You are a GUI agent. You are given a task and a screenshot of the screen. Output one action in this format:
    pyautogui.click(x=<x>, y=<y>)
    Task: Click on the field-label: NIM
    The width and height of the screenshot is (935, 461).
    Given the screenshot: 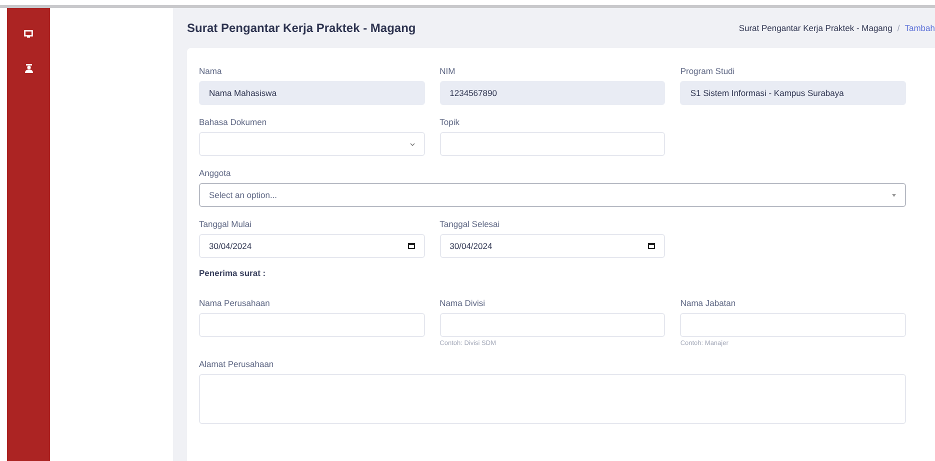 What is the action you would take?
    pyautogui.click(x=448, y=71)
    